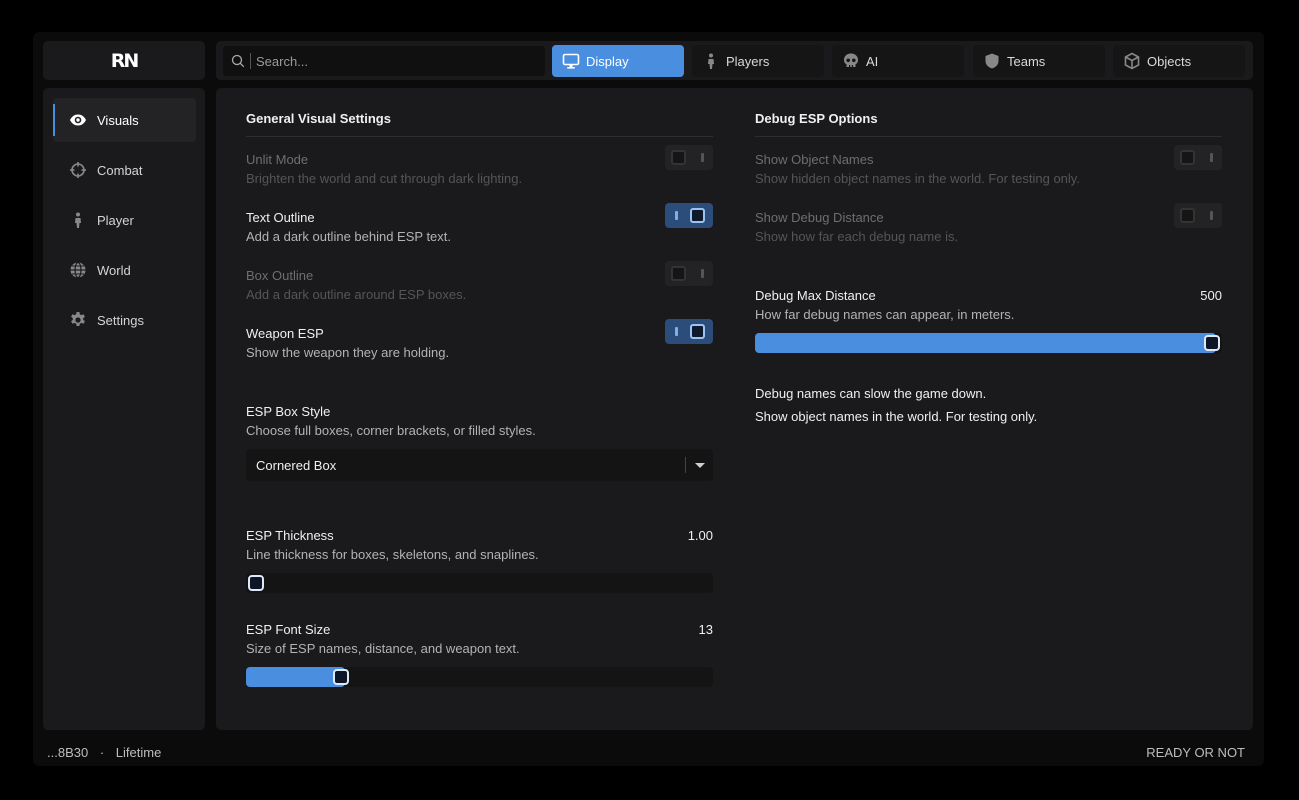  What do you see at coordinates (607, 61) in the screenshot?
I see `tab-label: Display` at bounding box center [607, 61].